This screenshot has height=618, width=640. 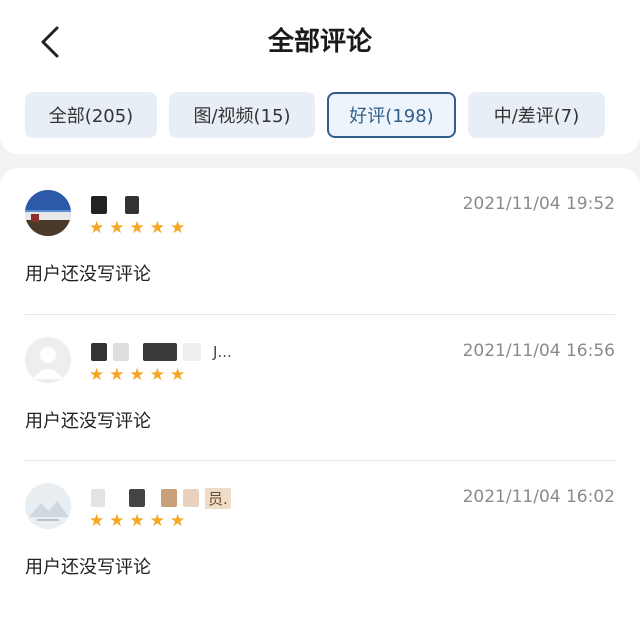 I want to click on filter-tabs: 全部(205) 图/视频(15) 好评(198) 中/差评(7), so click(x=315, y=115).